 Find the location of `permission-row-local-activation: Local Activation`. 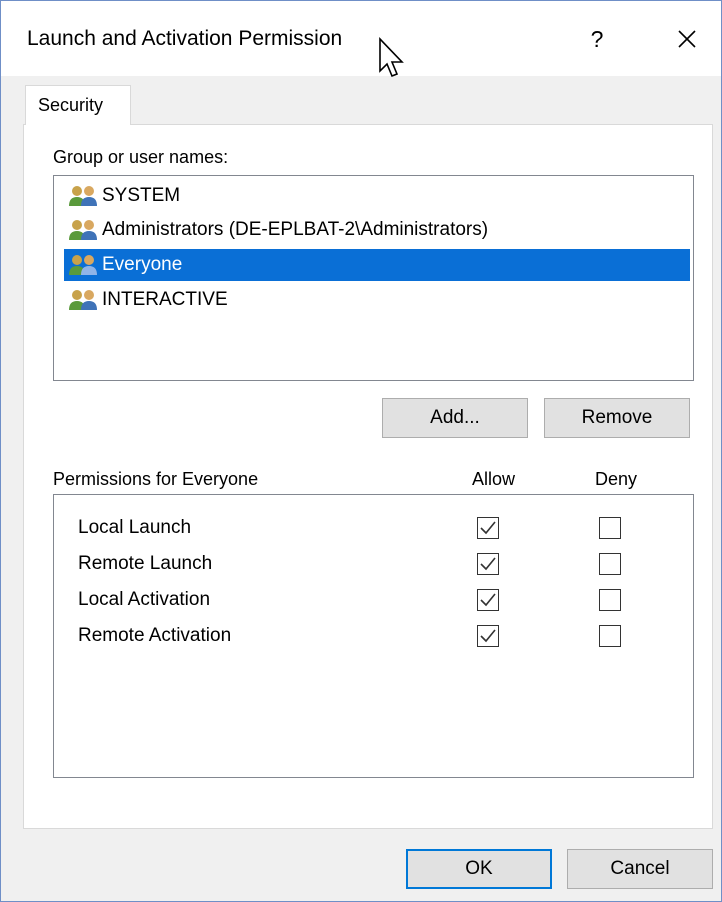

permission-row-local-activation: Local Activation is located at coordinates (373, 601).